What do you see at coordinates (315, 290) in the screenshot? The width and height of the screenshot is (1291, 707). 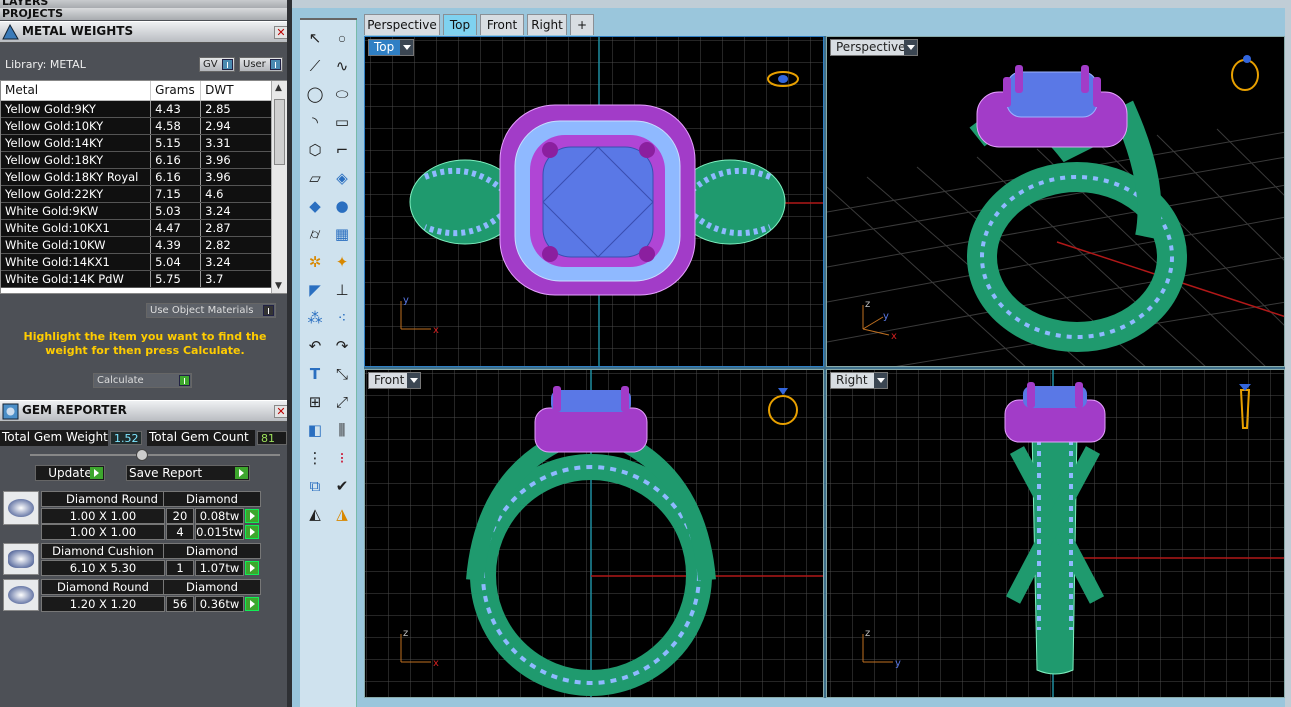 I see `split-icon: ◤` at bounding box center [315, 290].